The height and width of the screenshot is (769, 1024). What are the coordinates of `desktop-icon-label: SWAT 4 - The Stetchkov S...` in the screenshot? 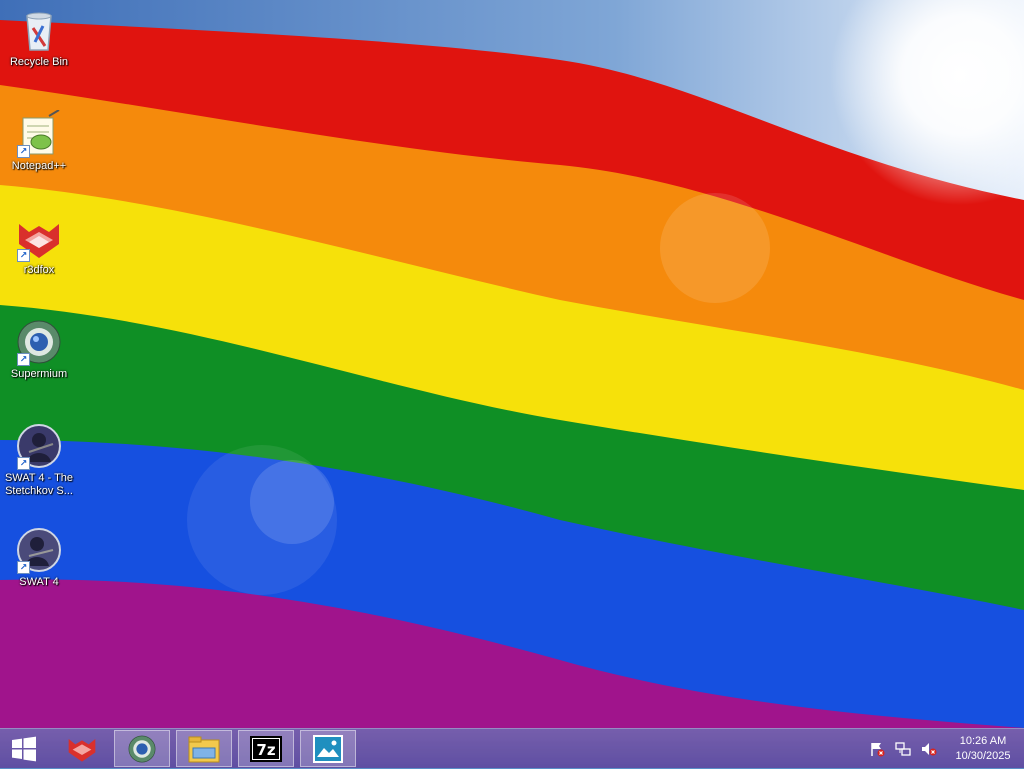 It's located at (39, 484).